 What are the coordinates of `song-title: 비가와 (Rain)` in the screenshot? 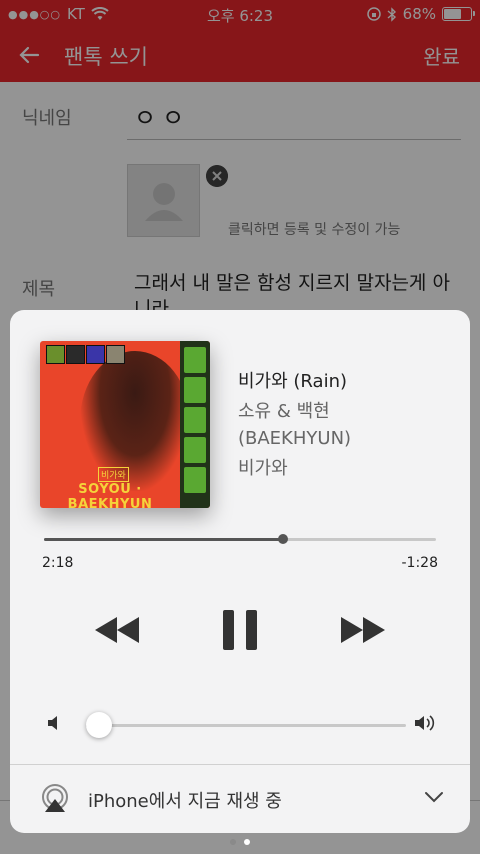 It's located at (292, 381).